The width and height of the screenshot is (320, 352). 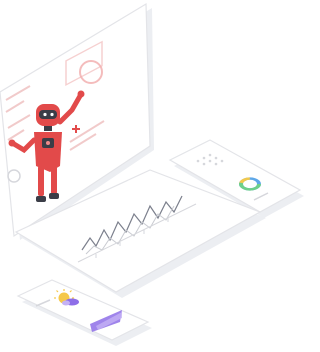 What do you see at coordinates (41, 199) in the screenshot?
I see `robot-foot-left` at bounding box center [41, 199].